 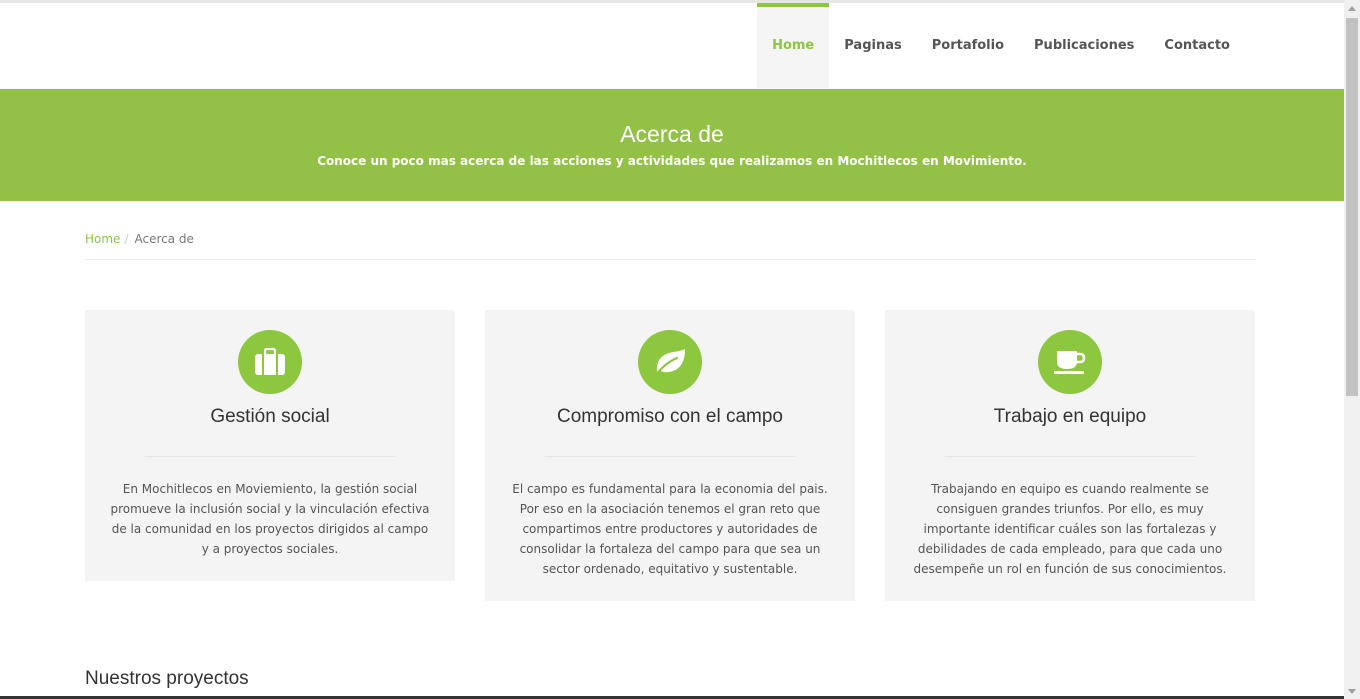 I want to click on nav-item-portafolio: Portafolio, so click(x=968, y=45).